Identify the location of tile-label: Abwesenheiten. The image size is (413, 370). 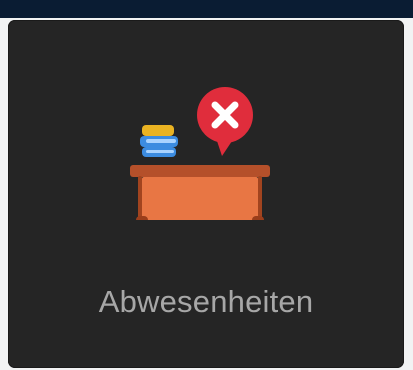
(206, 301).